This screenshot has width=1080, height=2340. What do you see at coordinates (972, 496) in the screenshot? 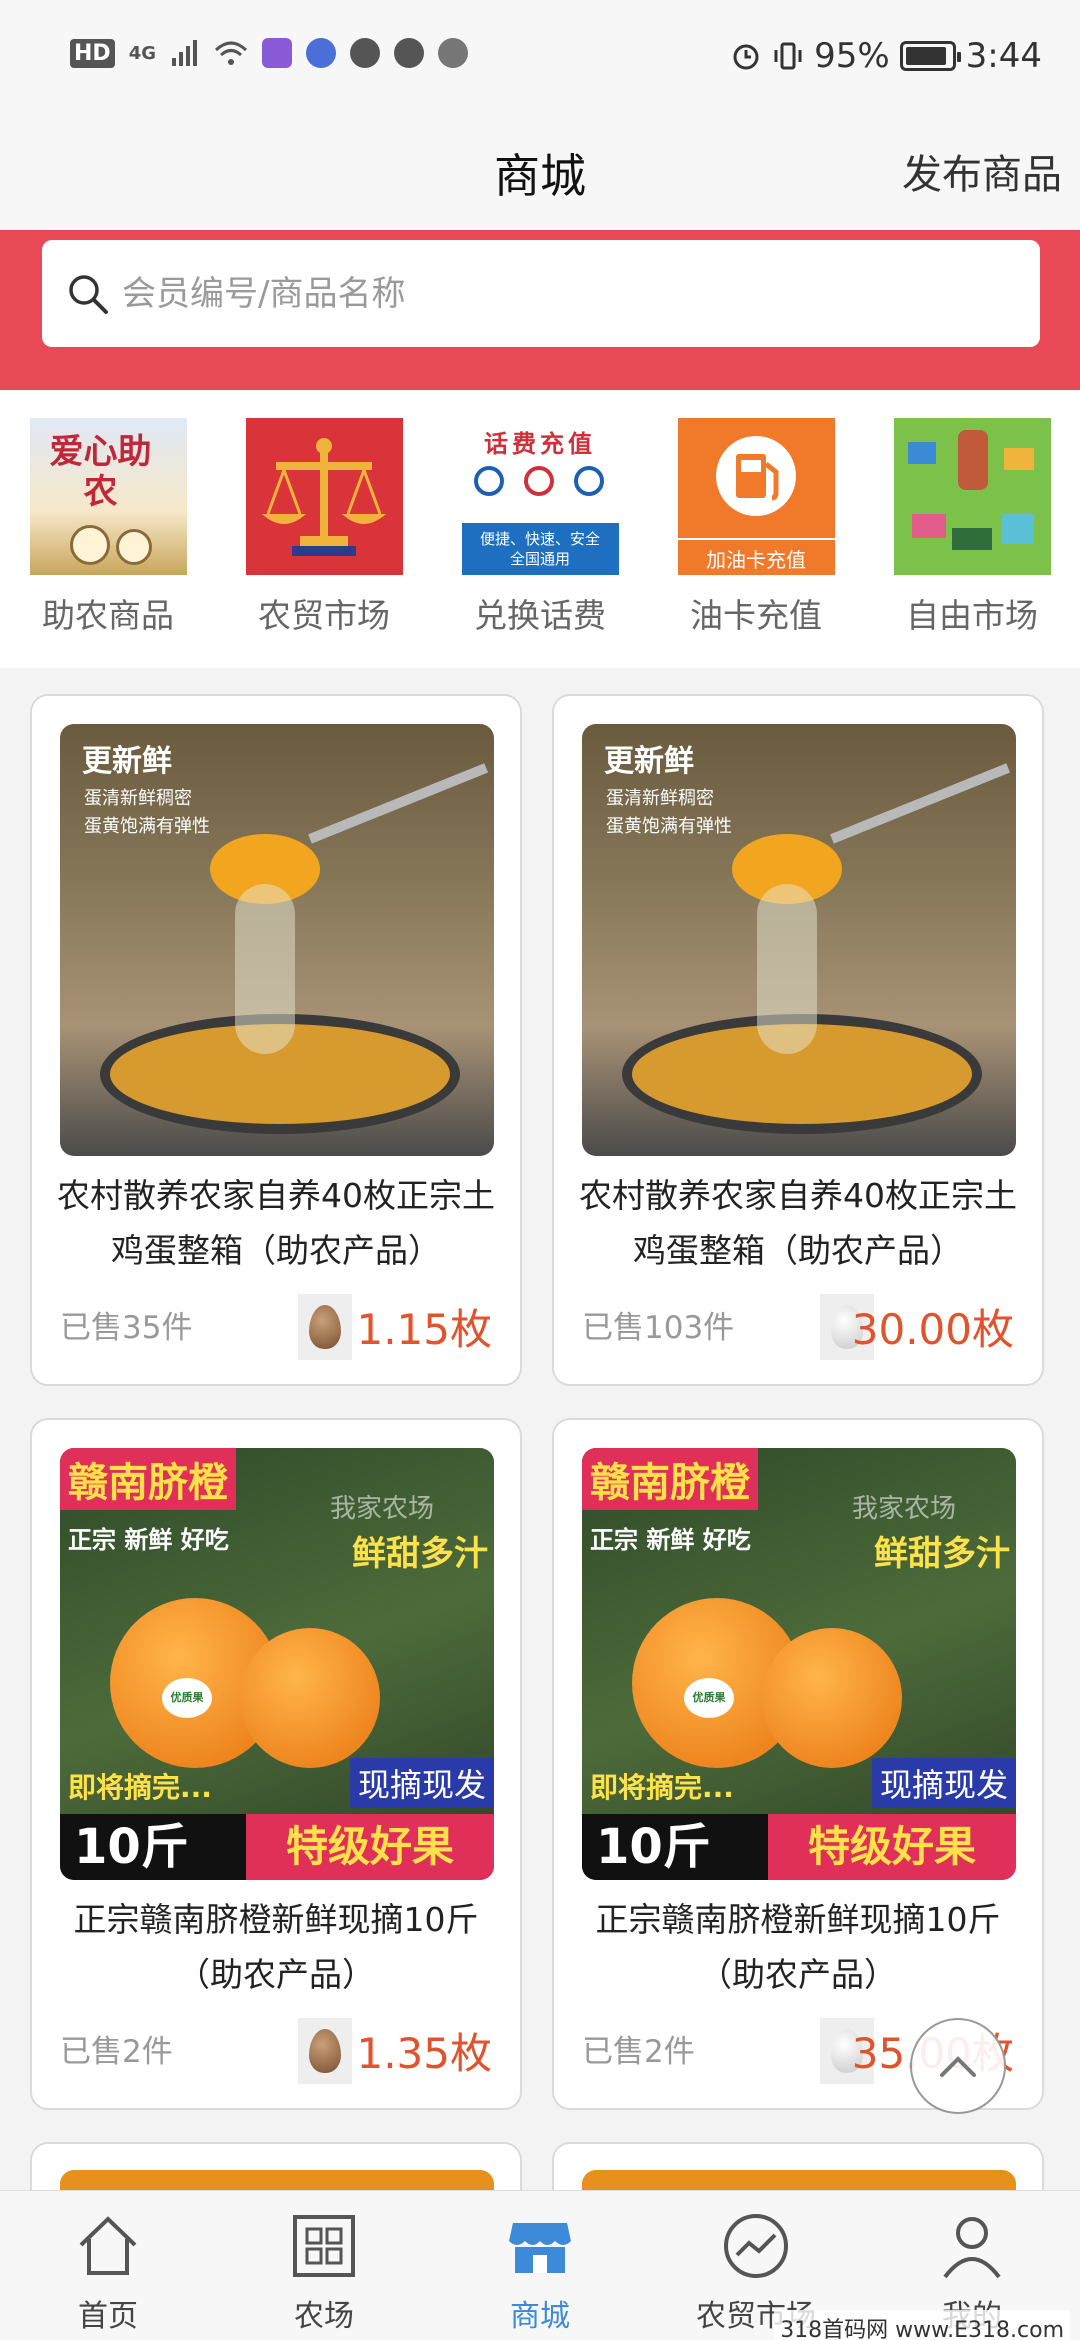
I see `free-market-thumbnail` at bounding box center [972, 496].